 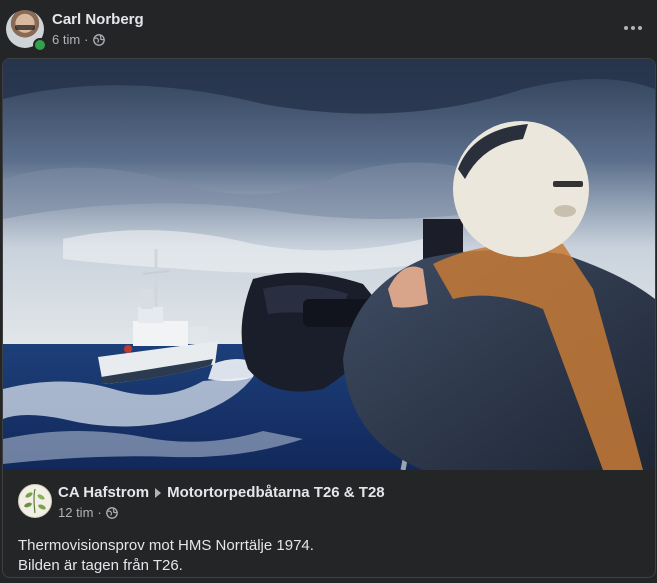 I want to click on post-meta: 6 tim ·, so click(x=78, y=39).